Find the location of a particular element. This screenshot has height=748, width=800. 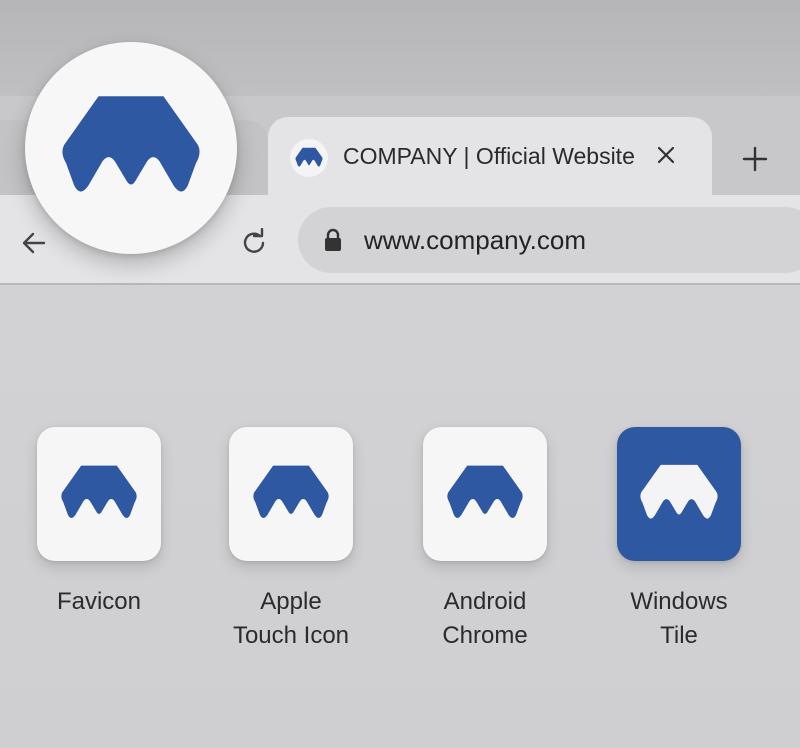

reload-button is located at coordinates (254, 243).